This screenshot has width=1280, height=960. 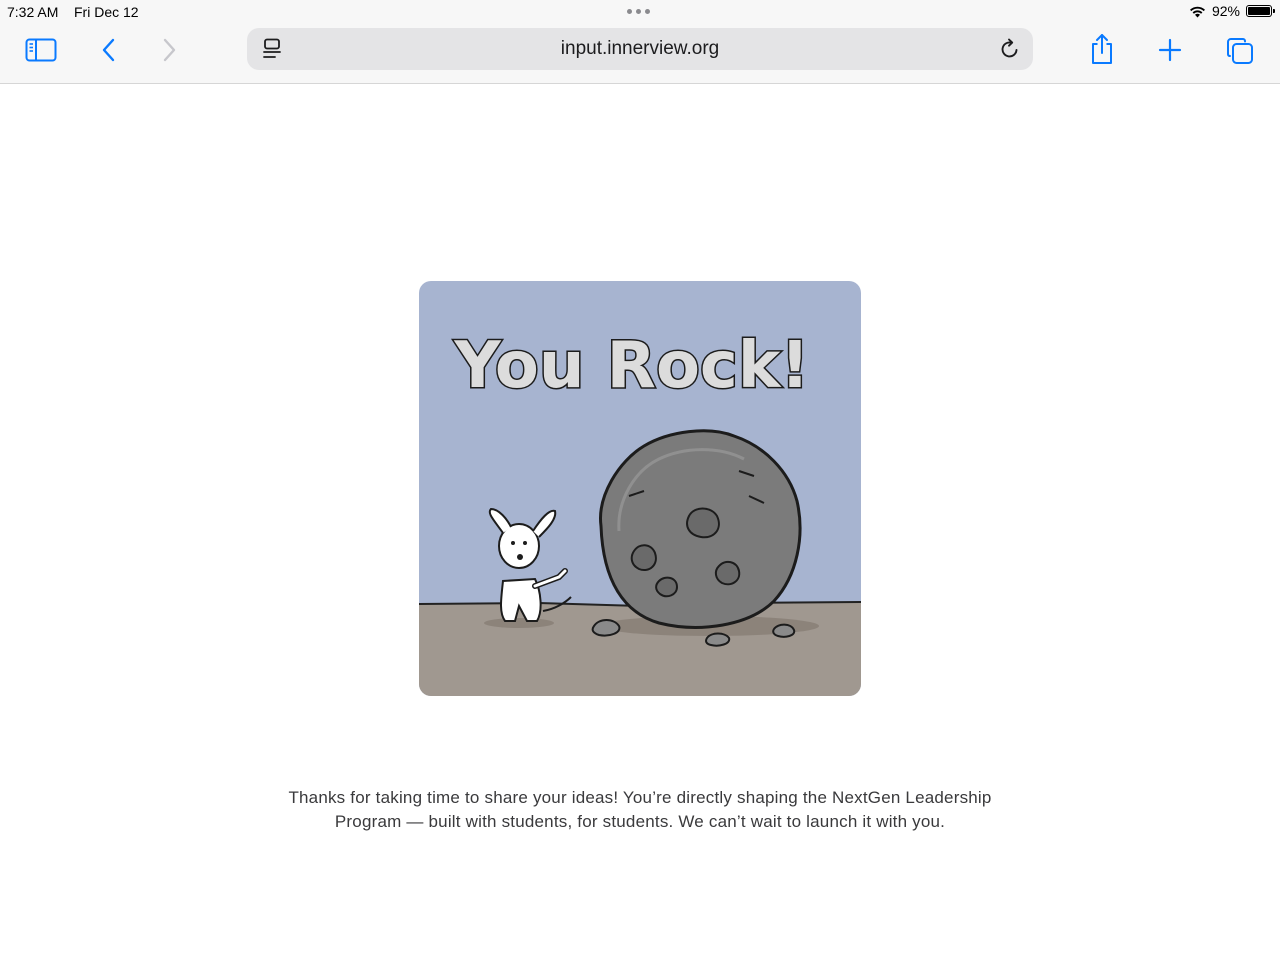 I want to click on battery-fill, so click(x=1259, y=11).